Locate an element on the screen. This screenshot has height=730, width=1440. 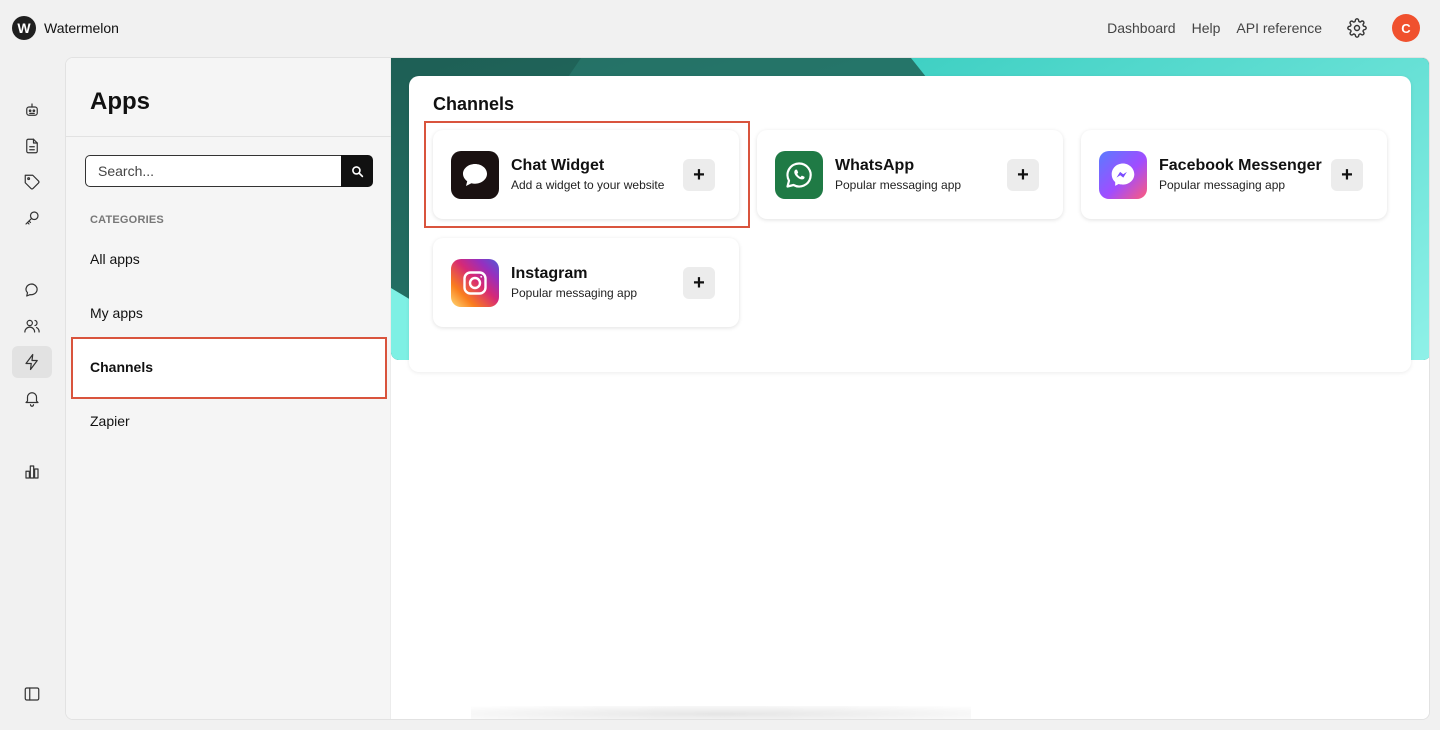
divider is located at coordinates (228, 136).